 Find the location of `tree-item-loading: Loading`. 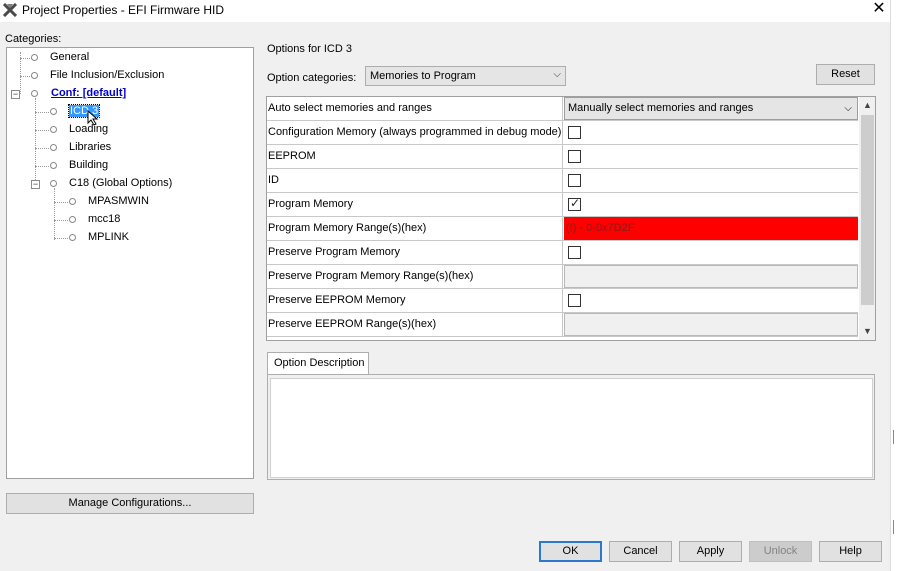

tree-item-loading: Loading is located at coordinates (127, 130).